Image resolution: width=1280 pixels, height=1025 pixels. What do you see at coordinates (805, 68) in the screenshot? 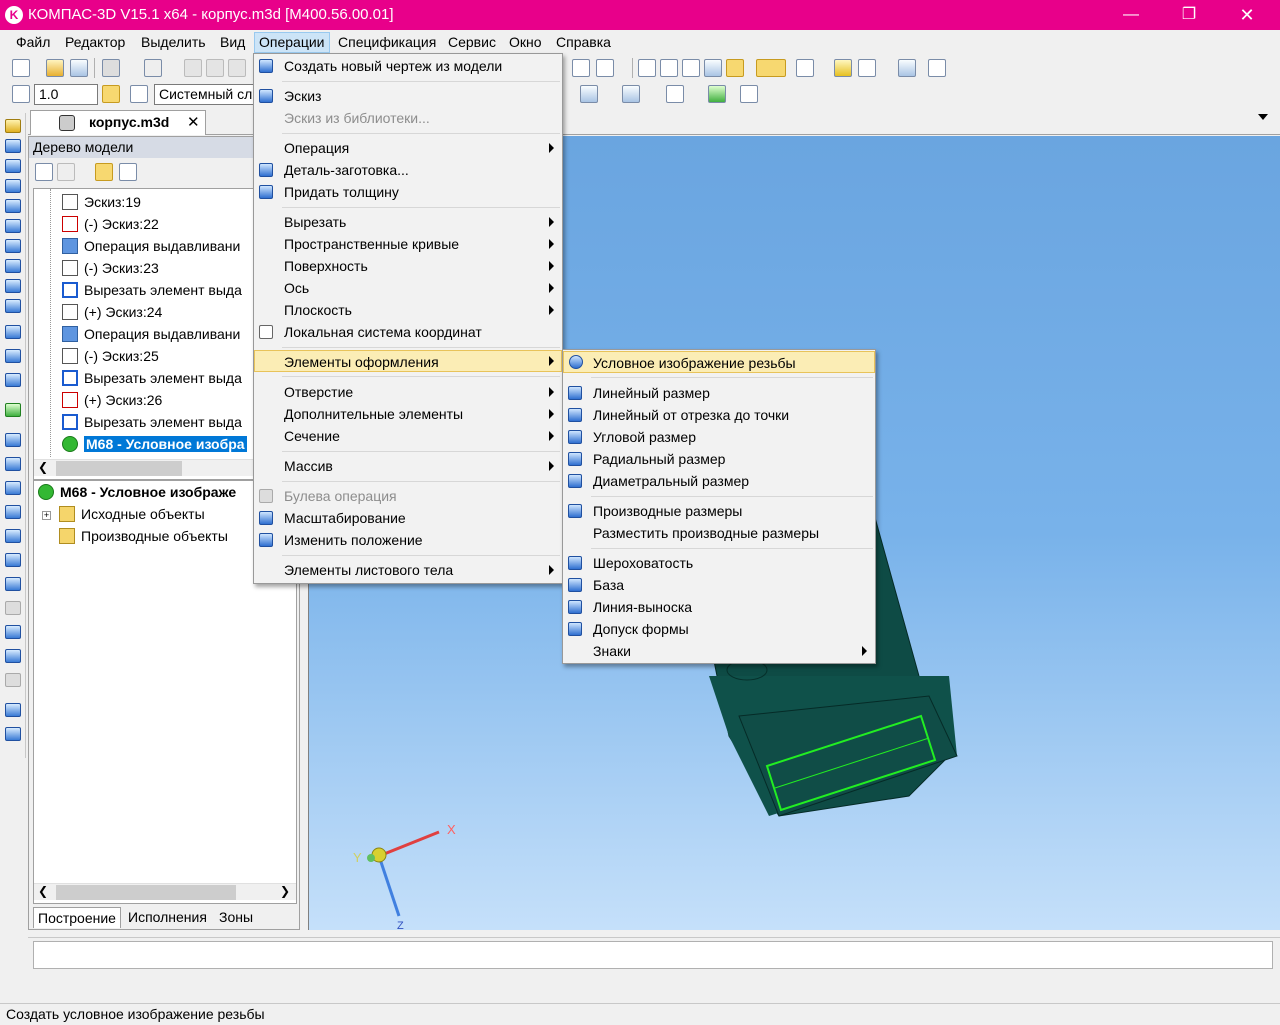
I see `select-filter-icon` at bounding box center [805, 68].